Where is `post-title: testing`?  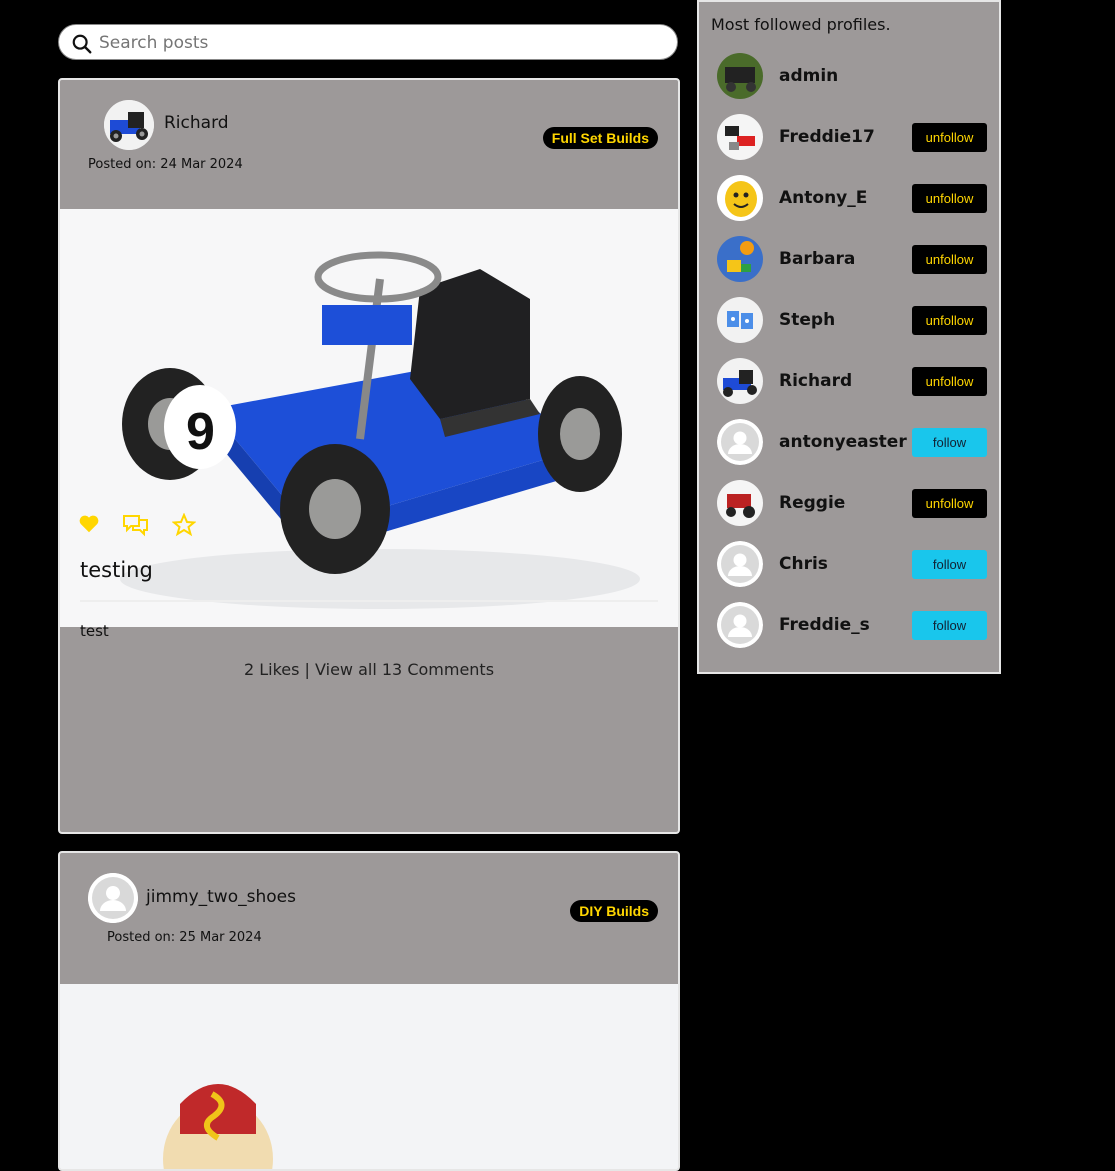
post-title: testing is located at coordinates (116, 570).